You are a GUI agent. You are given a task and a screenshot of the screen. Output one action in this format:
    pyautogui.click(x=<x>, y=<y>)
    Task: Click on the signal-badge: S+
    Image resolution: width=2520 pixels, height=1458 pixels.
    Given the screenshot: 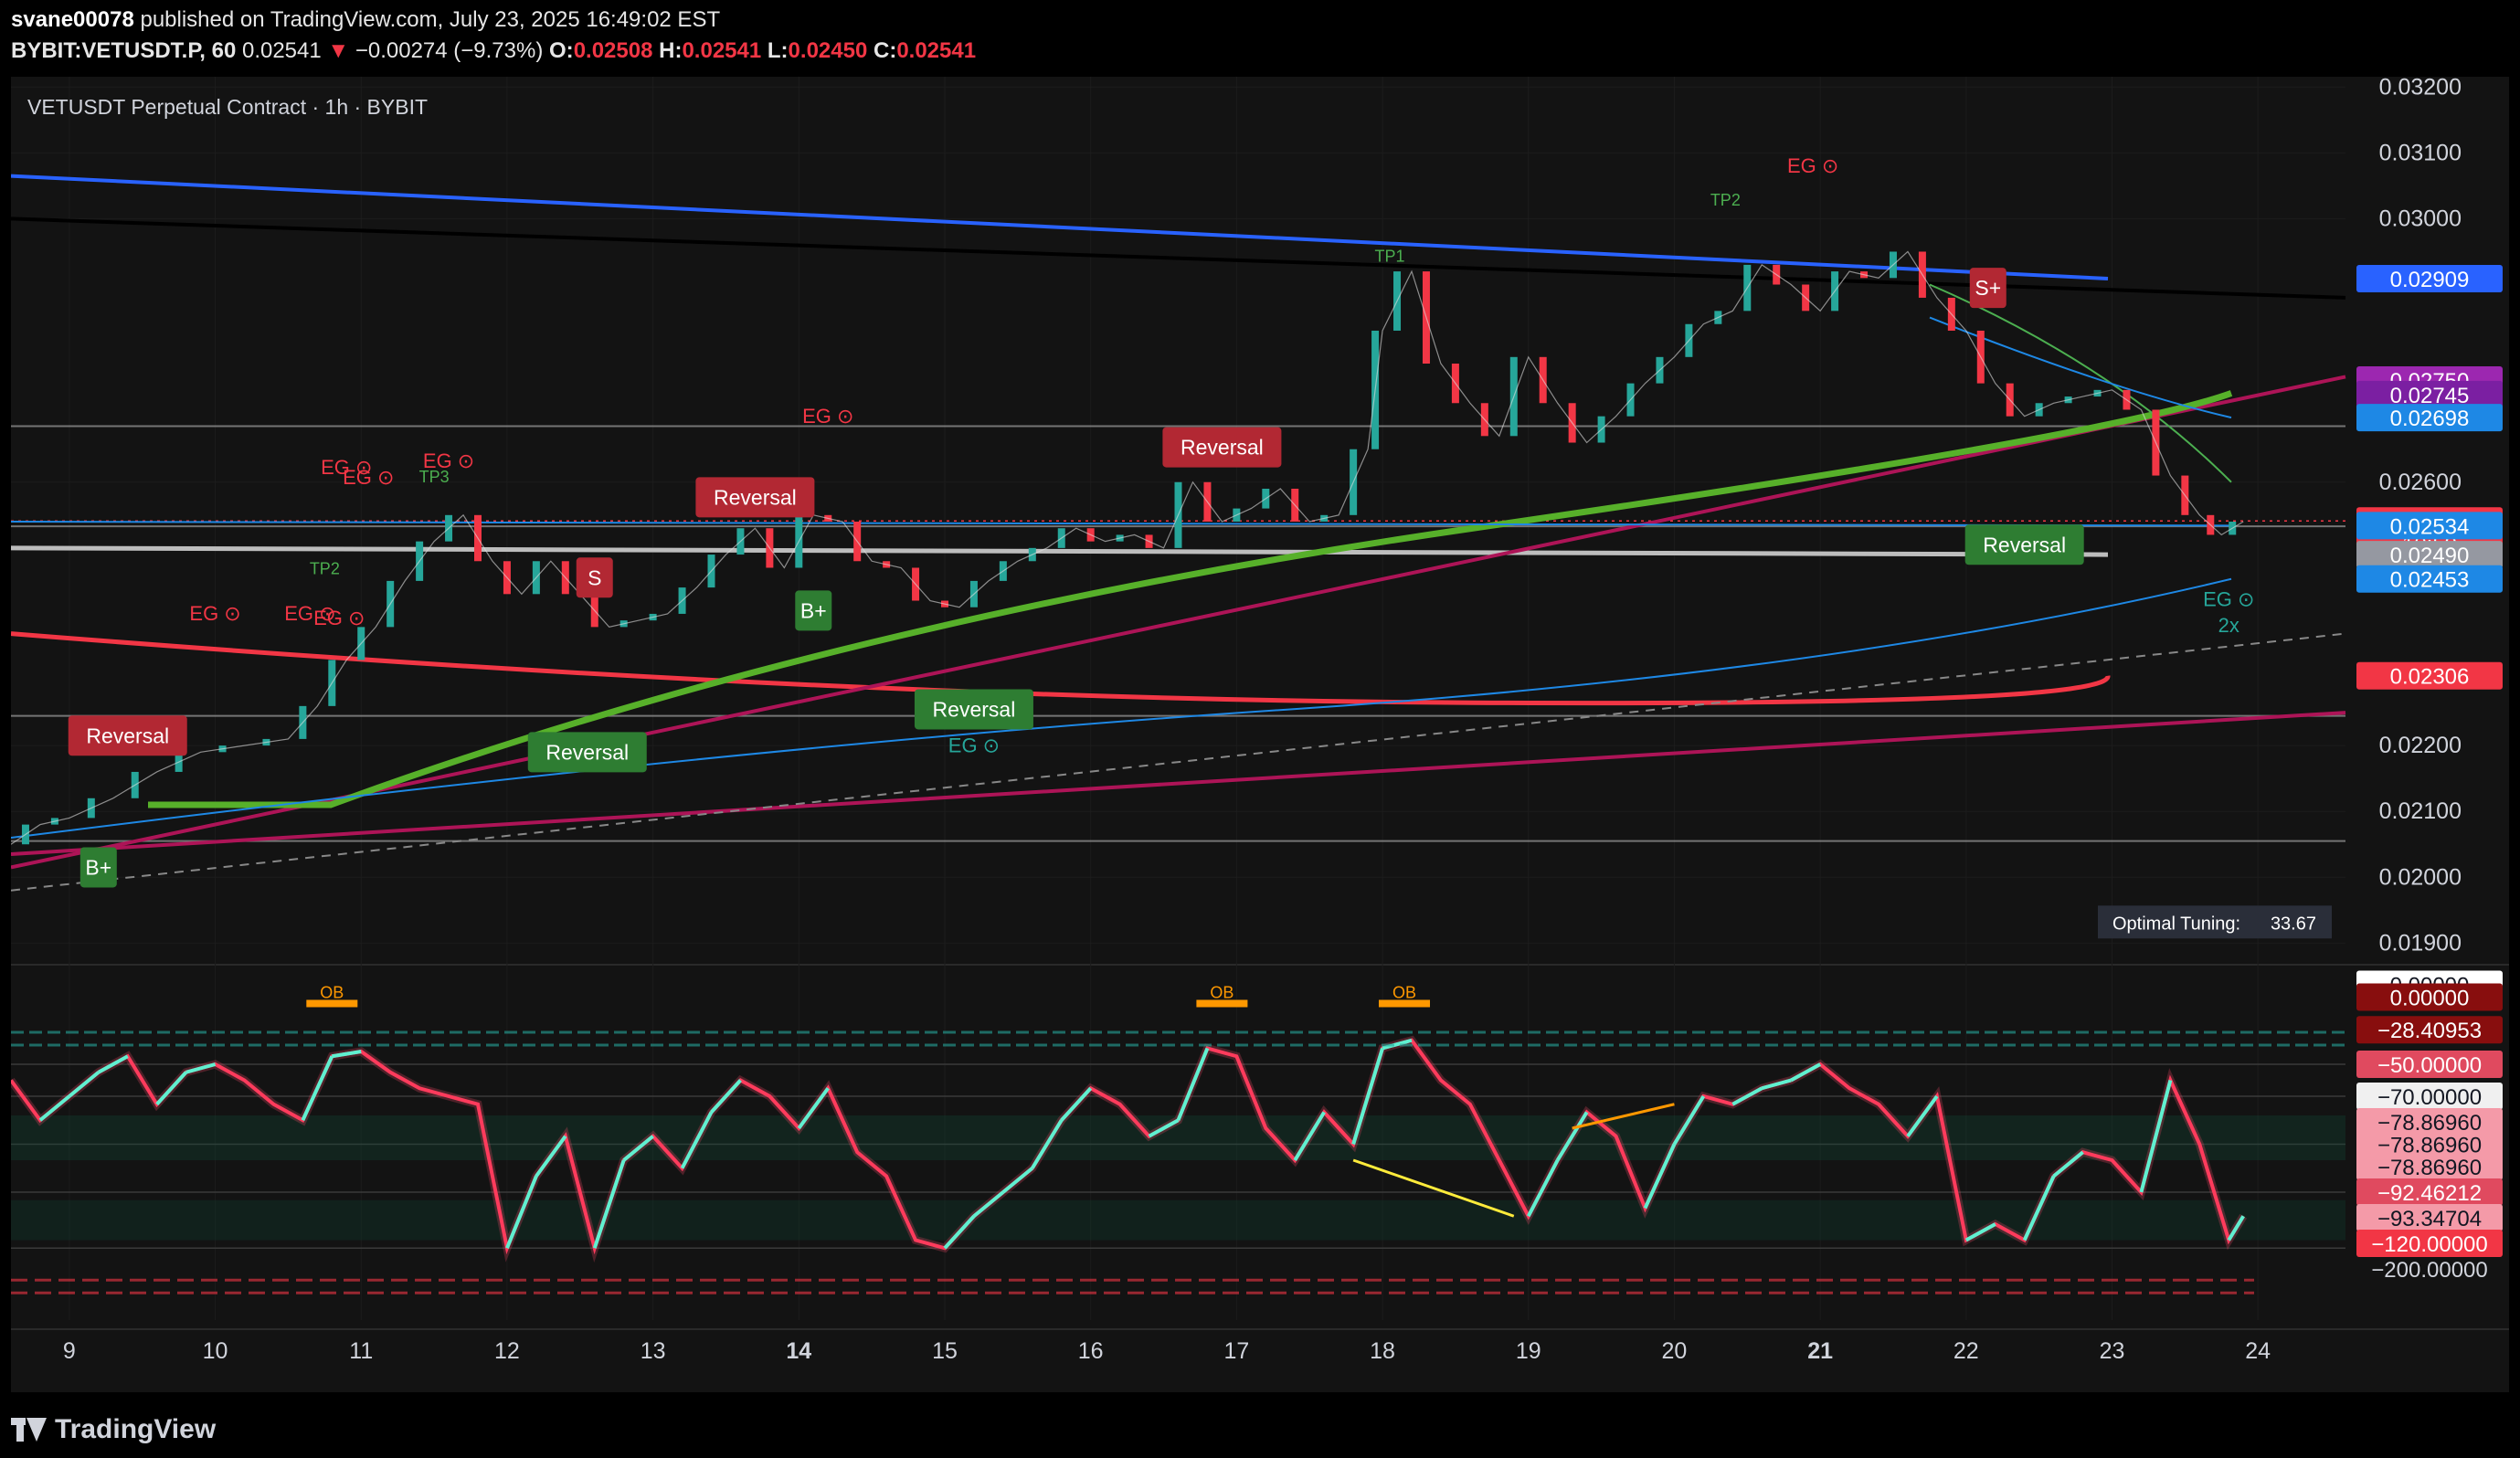 What is the action you would take?
    pyautogui.click(x=1987, y=288)
    